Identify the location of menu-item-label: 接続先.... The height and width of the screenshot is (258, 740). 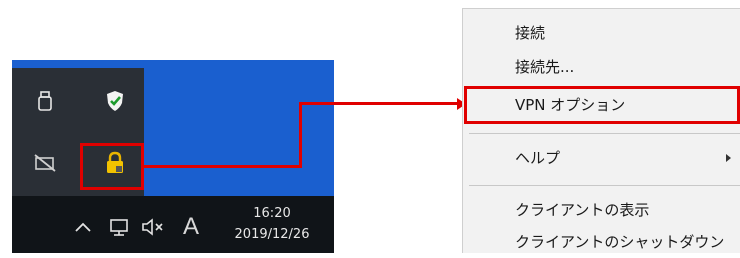
(545, 67).